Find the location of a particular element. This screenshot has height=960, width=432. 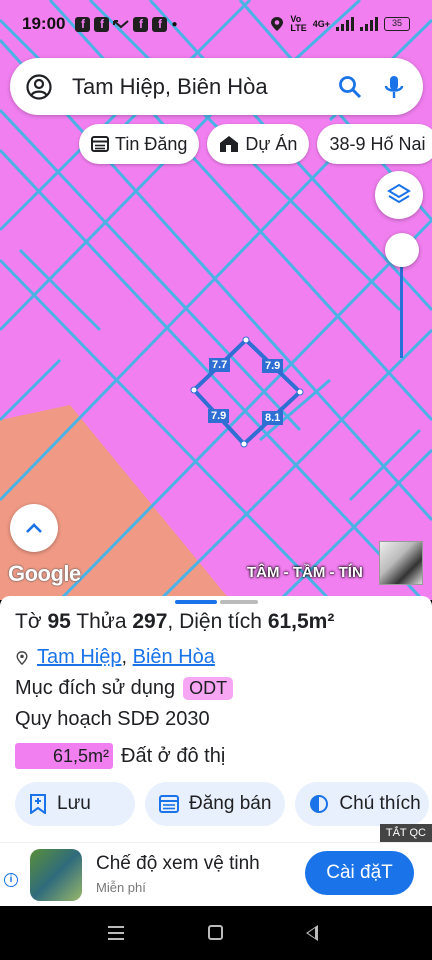

expand-up-button is located at coordinates (34, 528).